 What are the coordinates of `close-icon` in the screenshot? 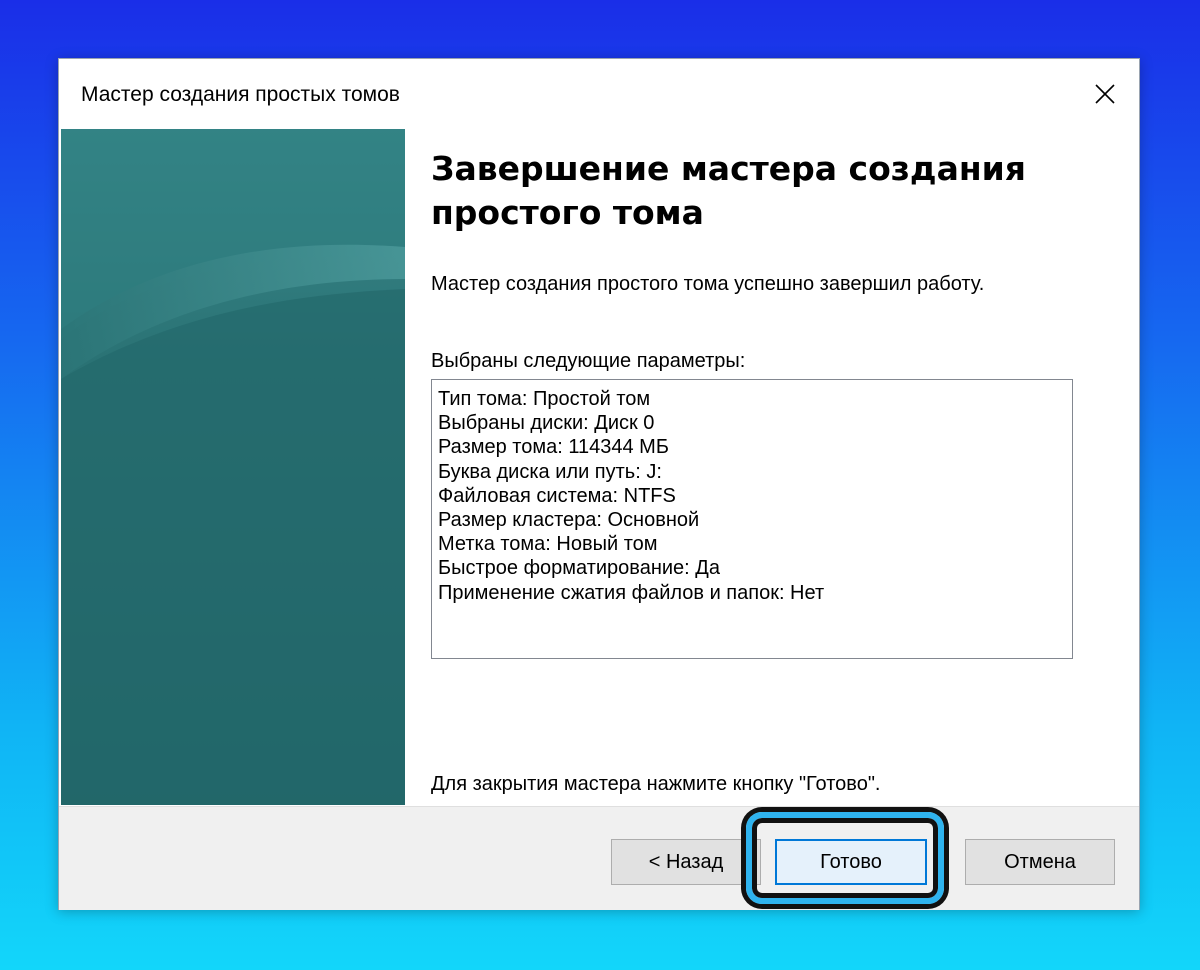 It's located at (1105, 94).